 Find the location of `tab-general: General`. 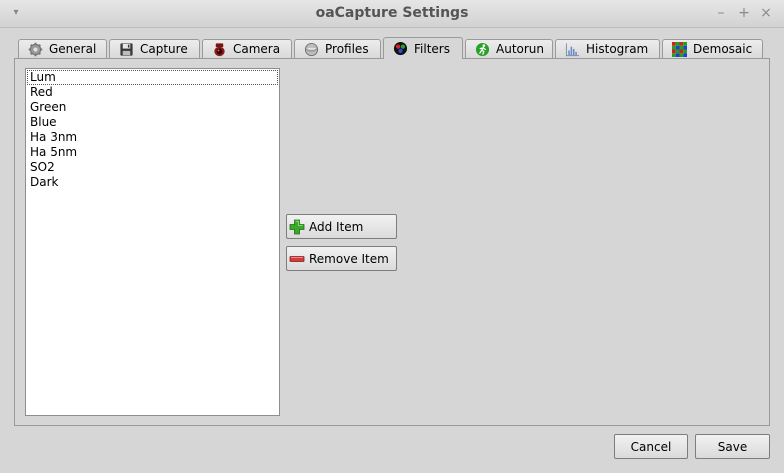

tab-general: General is located at coordinates (62, 48).